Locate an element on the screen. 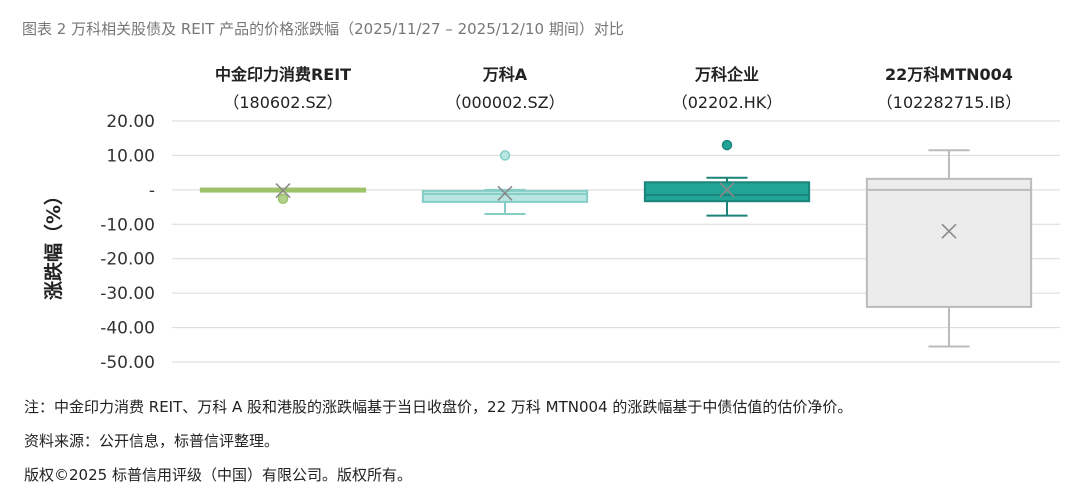 The image size is (1080, 495). y-tick-label: - is located at coordinates (152, 191).